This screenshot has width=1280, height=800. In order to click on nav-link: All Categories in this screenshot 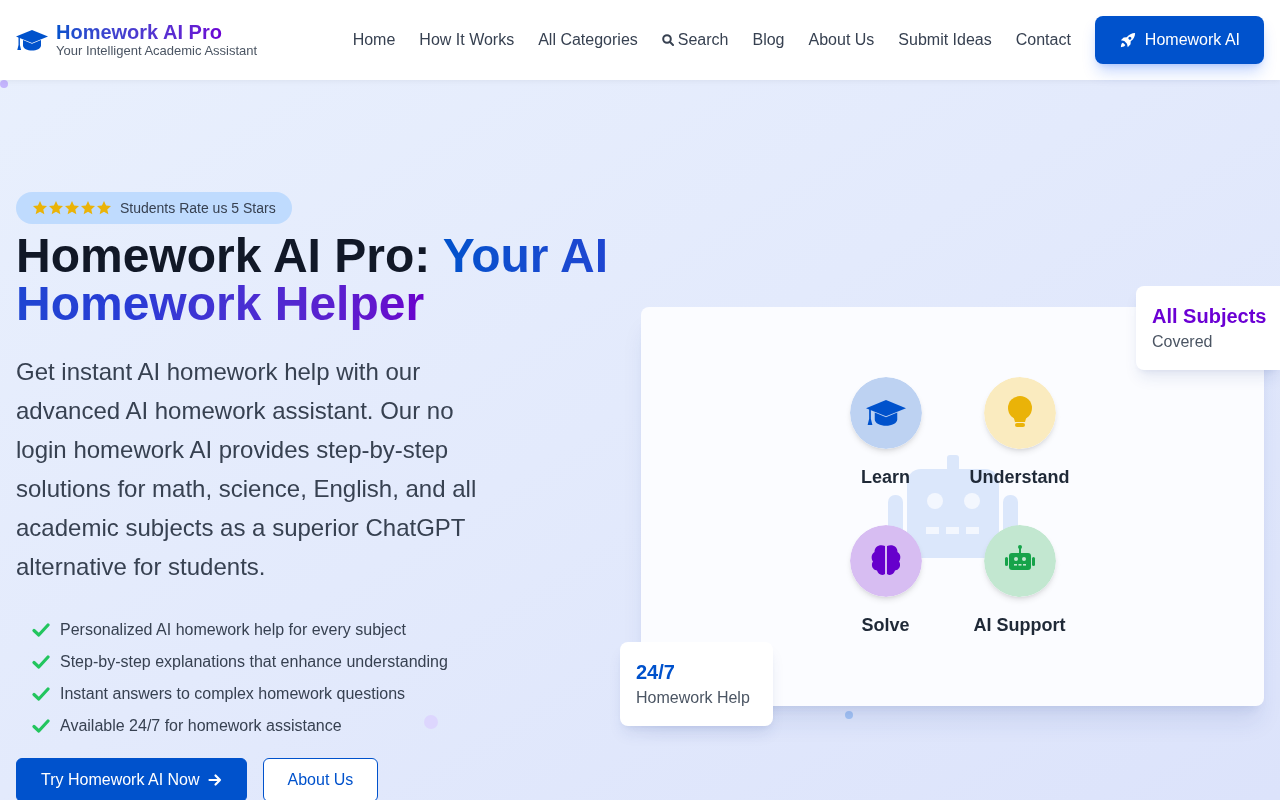, I will do `click(588, 40)`.